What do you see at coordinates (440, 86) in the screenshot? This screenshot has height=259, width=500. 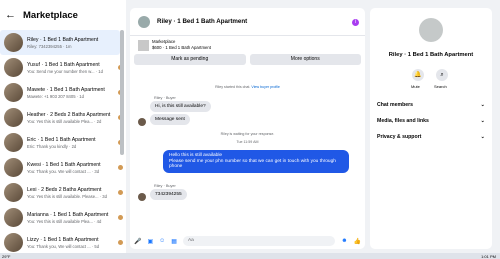 I see `search-label: Search` at bounding box center [440, 86].